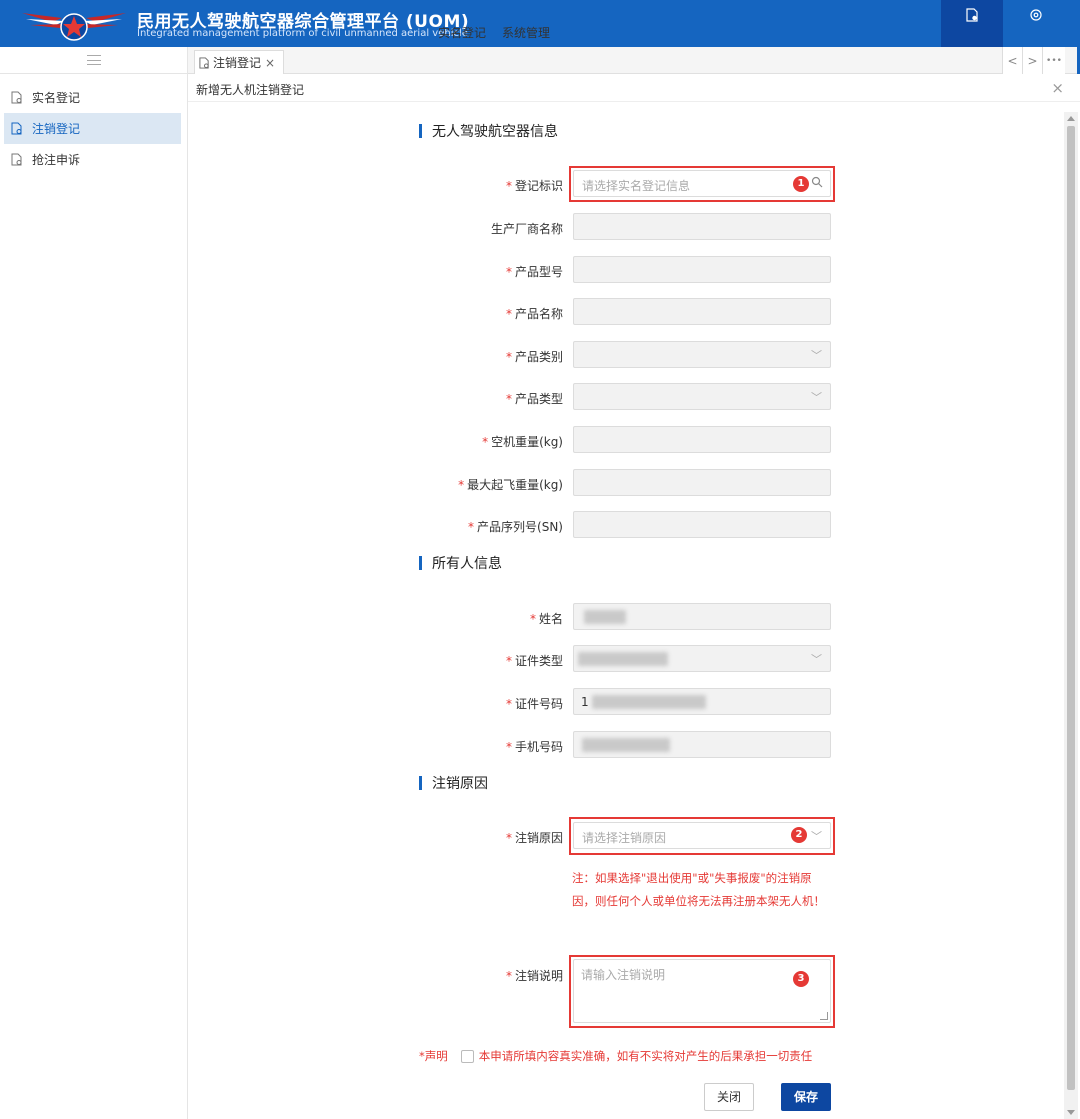 The height and width of the screenshot is (1119, 1080). I want to click on tab-label: 注销登记, so click(237, 63).